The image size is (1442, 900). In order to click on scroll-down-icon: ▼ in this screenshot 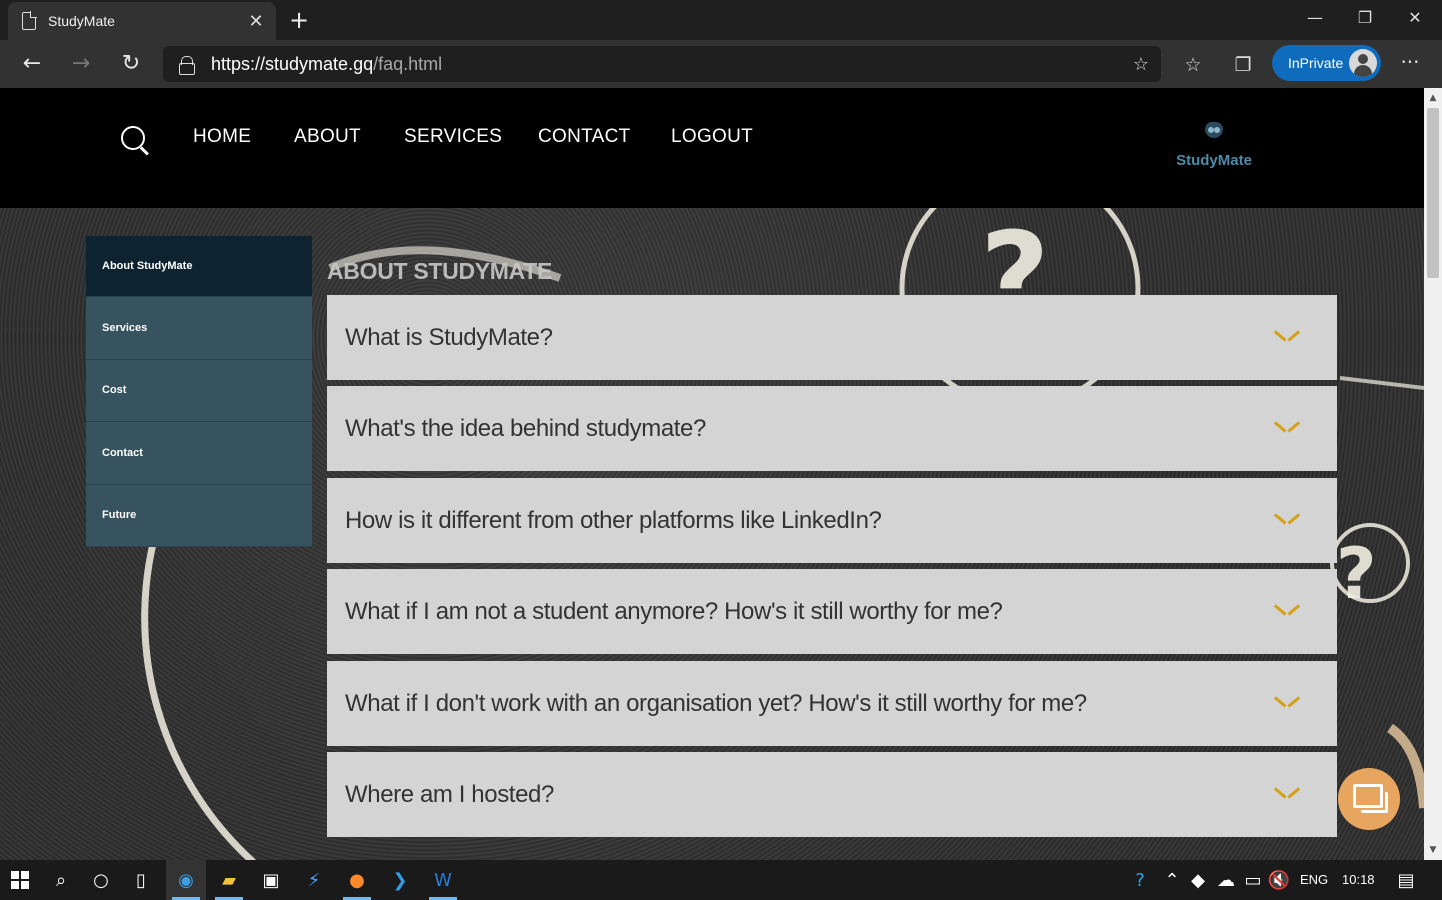, I will do `click(1433, 850)`.